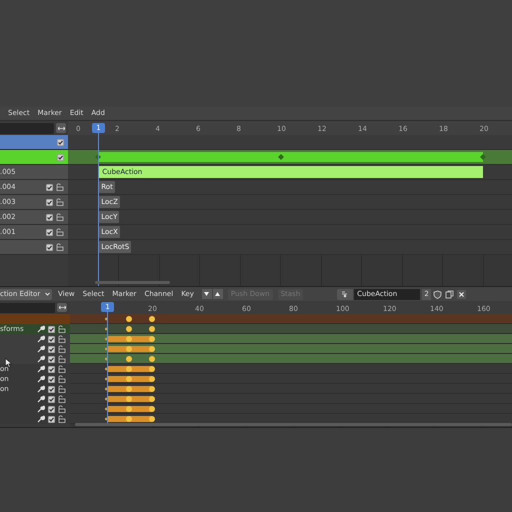 The height and width of the screenshot is (512, 512). I want to click on up-button, so click(217, 294).